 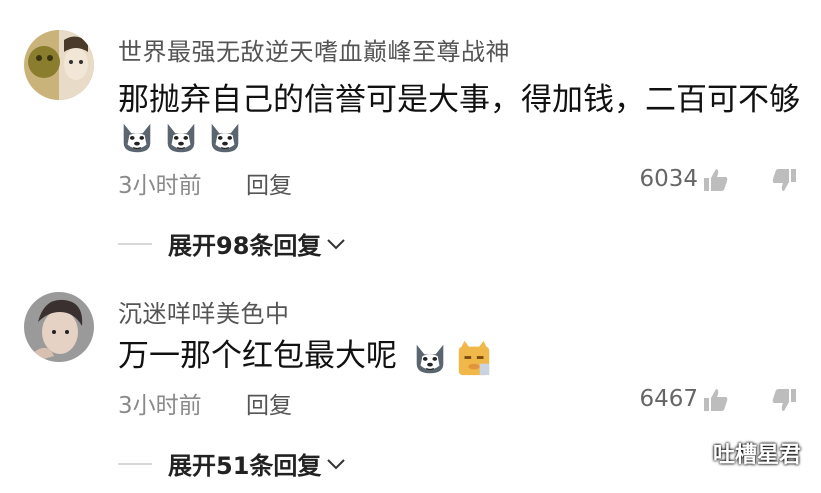 What do you see at coordinates (204, 311) in the screenshot?
I see `username: 沉迷咩咩美色中` at bounding box center [204, 311].